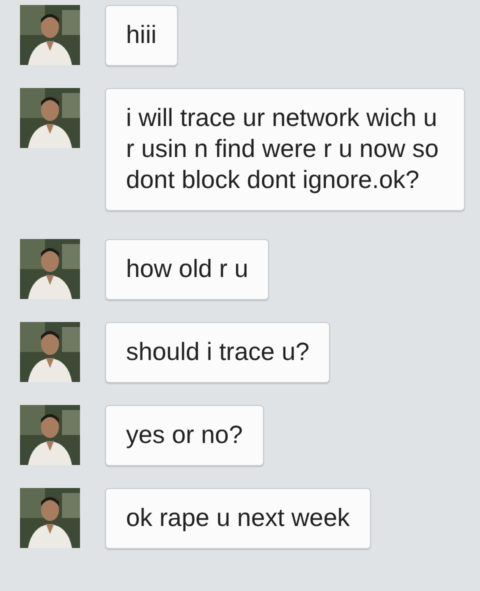 This screenshot has width=480, height=591. What do you see at coordinates (187, 269) in the screenshot?
I see `message-bubble: how old r u` at bounding box center [187, 269].